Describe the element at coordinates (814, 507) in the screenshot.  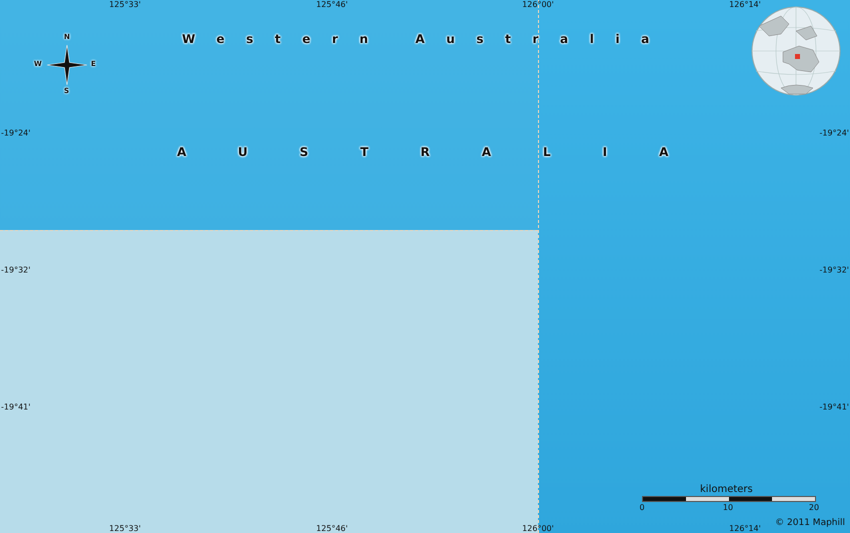
I see `scale-tick-label: 20` at that location.